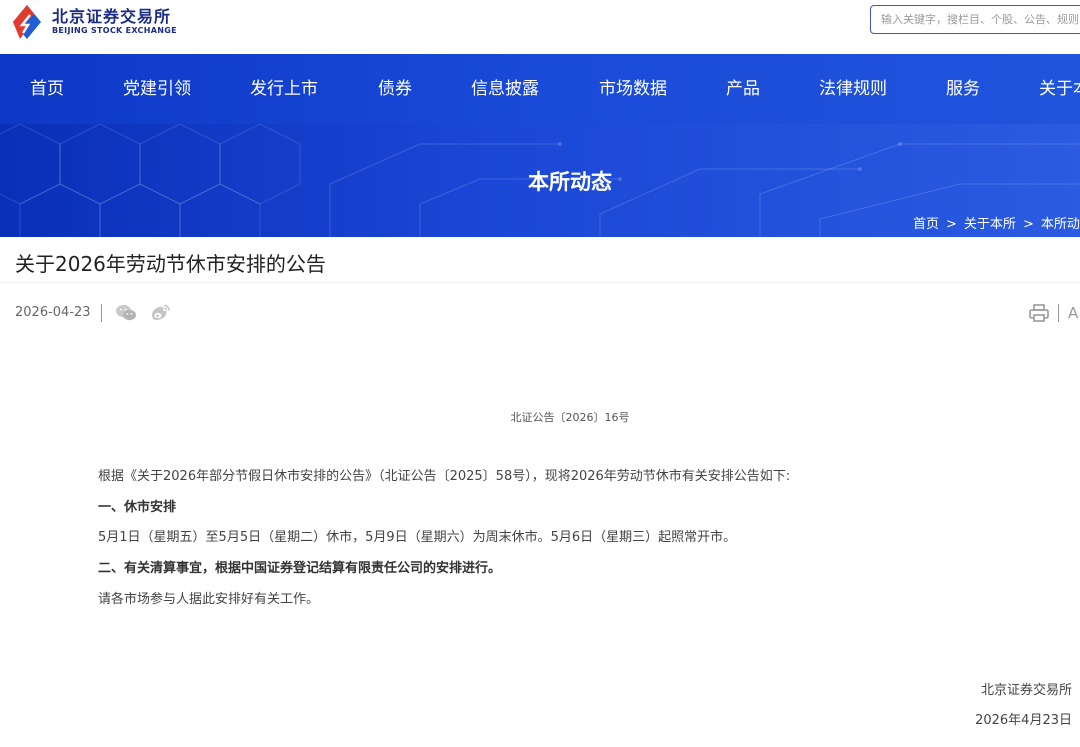  What do you see at coordinates (540, 314) in the screenshot?
I see `article-meta: 2026-04-23 A` at bounding box center [540, 314].